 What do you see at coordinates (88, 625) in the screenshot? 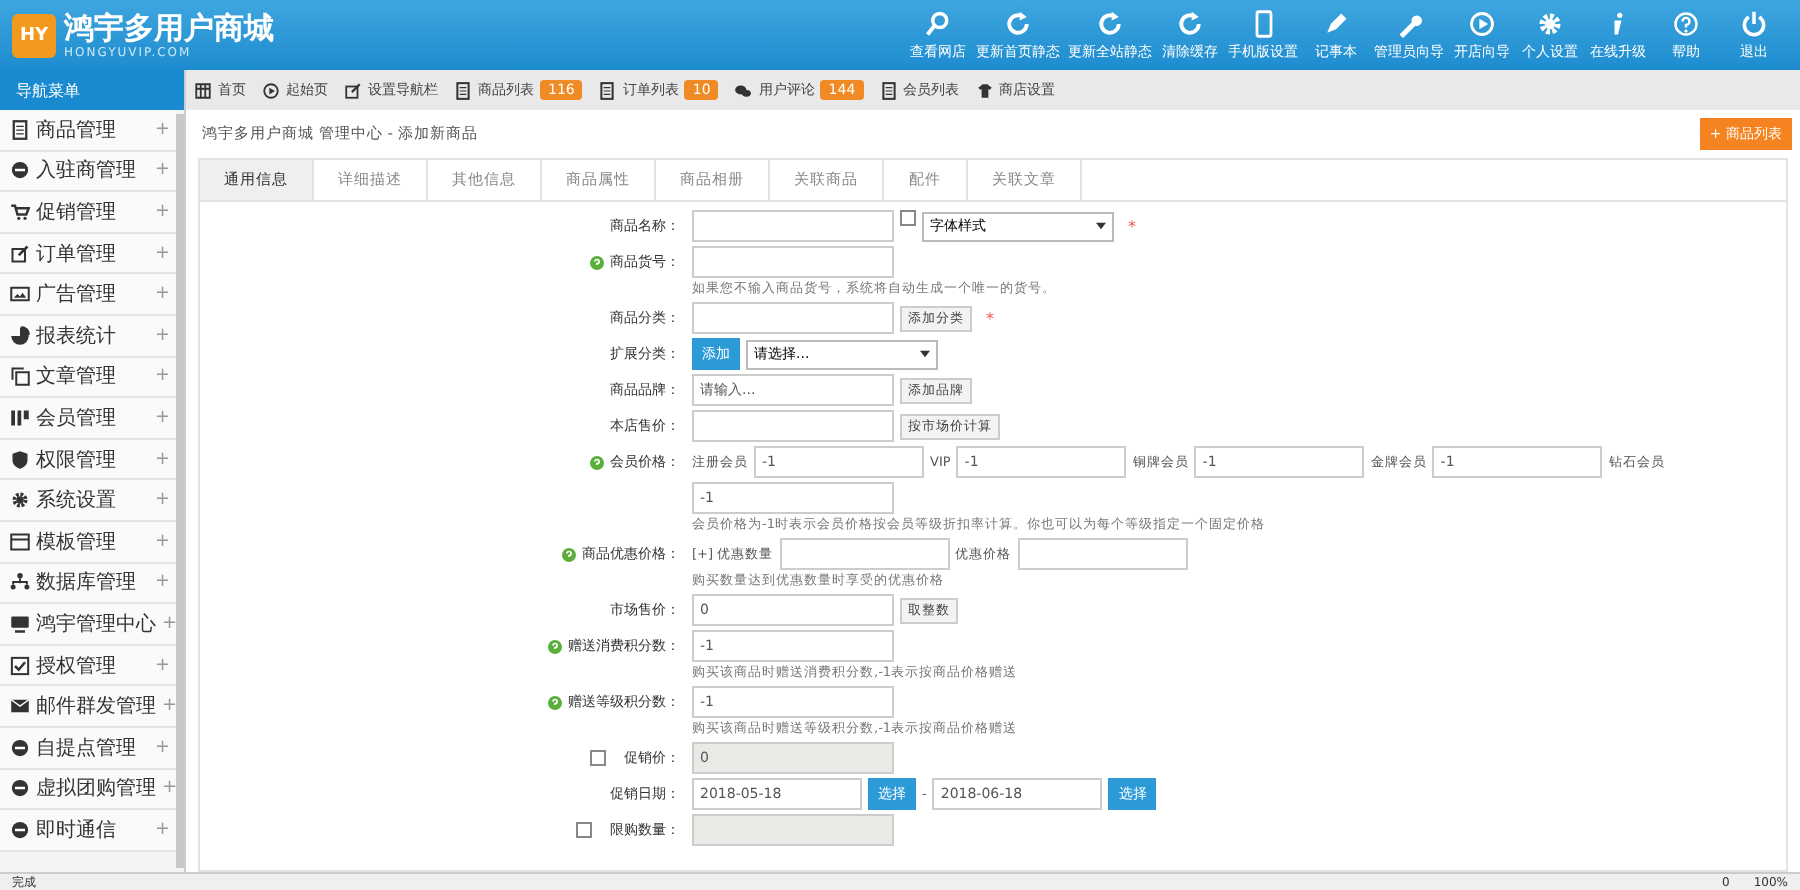
I see `sidebar-item: 鸿宇管理中心 +` at bounding box center [88, 625].